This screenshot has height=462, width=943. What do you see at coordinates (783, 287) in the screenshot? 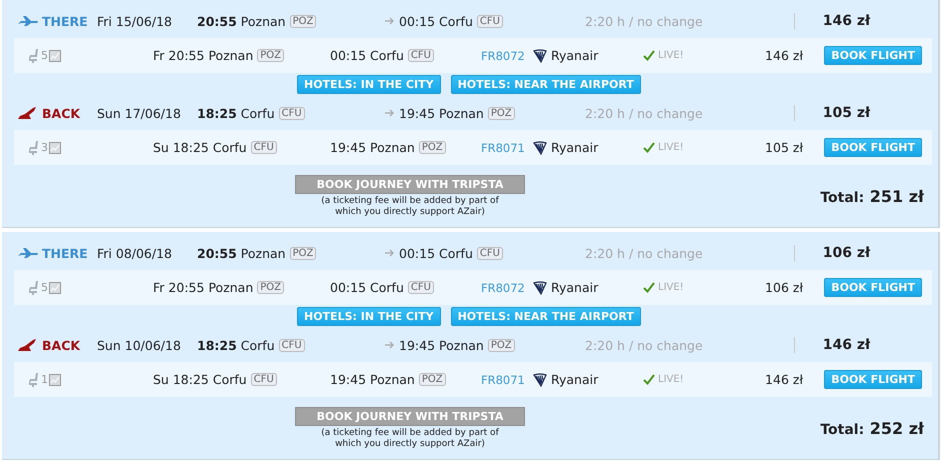
I see `flight-price: 106 zł` at bounding box center [783, 287].